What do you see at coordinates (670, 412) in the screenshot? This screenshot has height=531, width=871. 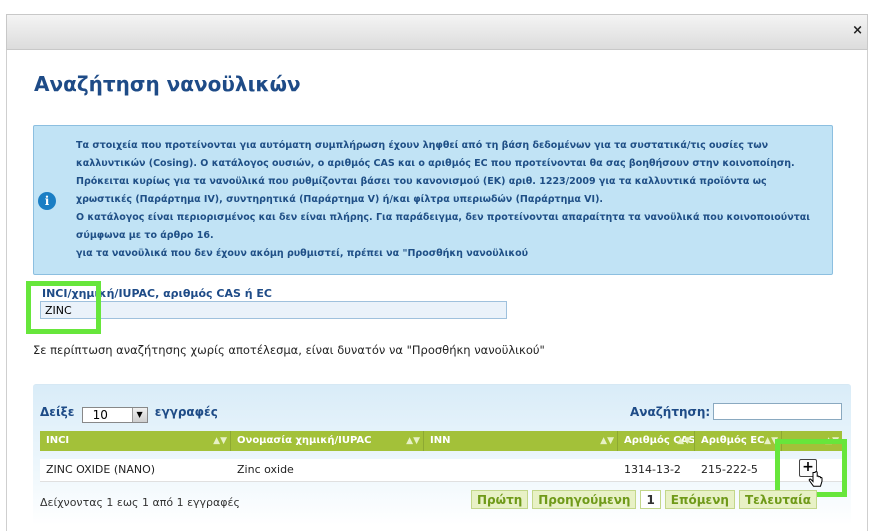 I see `table-search-label: Αναζήτηση:` at bounding box center [670, 412].